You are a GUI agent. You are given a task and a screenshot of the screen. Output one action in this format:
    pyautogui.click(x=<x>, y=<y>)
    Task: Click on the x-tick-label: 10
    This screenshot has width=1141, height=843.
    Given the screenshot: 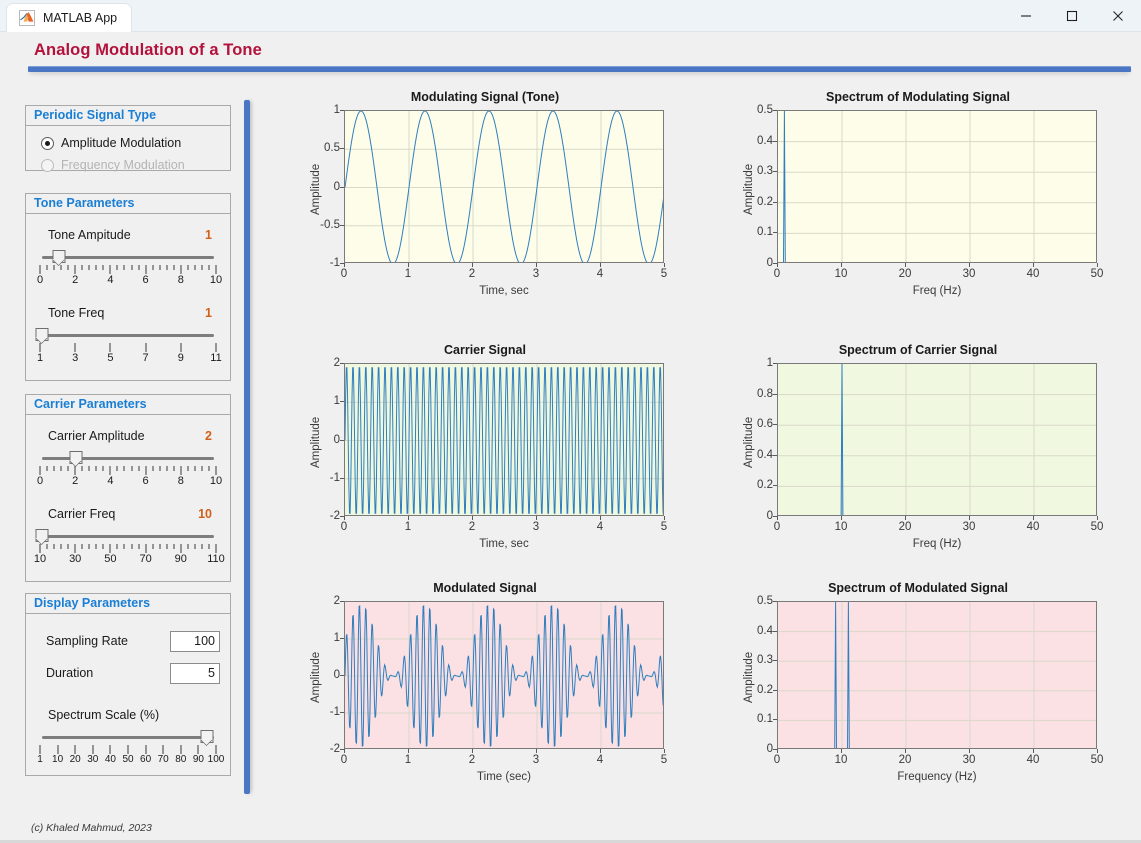 What is the action you would take?
    pyautogui.click(x=841, y=760)
    